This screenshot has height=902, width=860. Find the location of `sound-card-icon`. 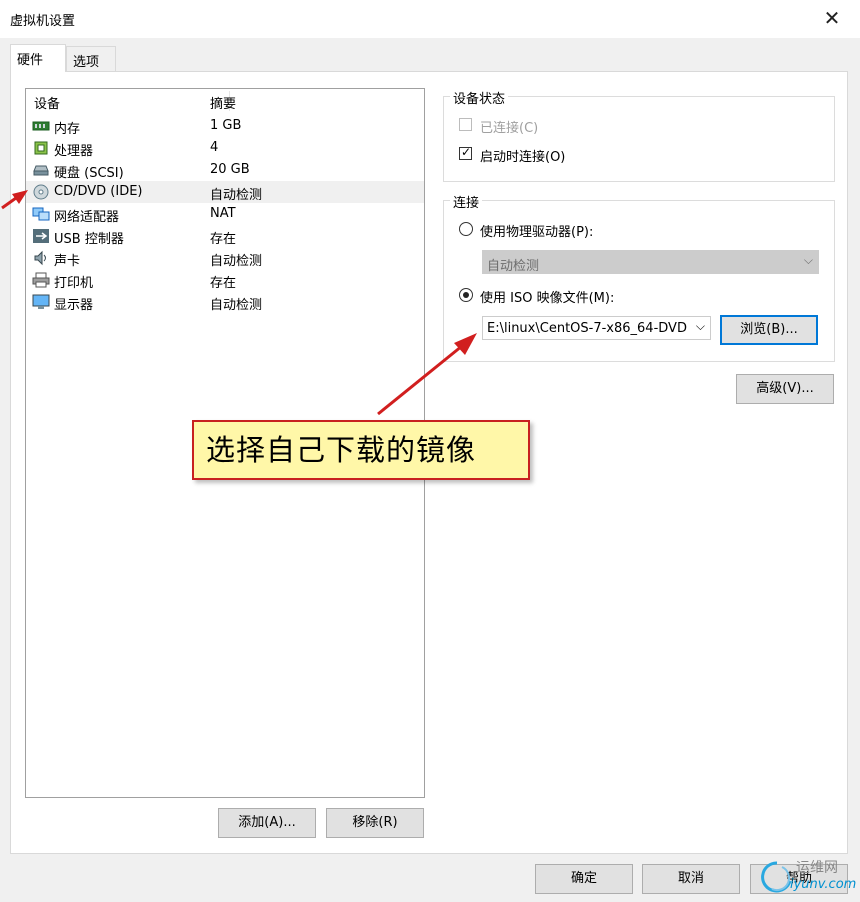

sound-card-icon is located at coordinates (40, 258).